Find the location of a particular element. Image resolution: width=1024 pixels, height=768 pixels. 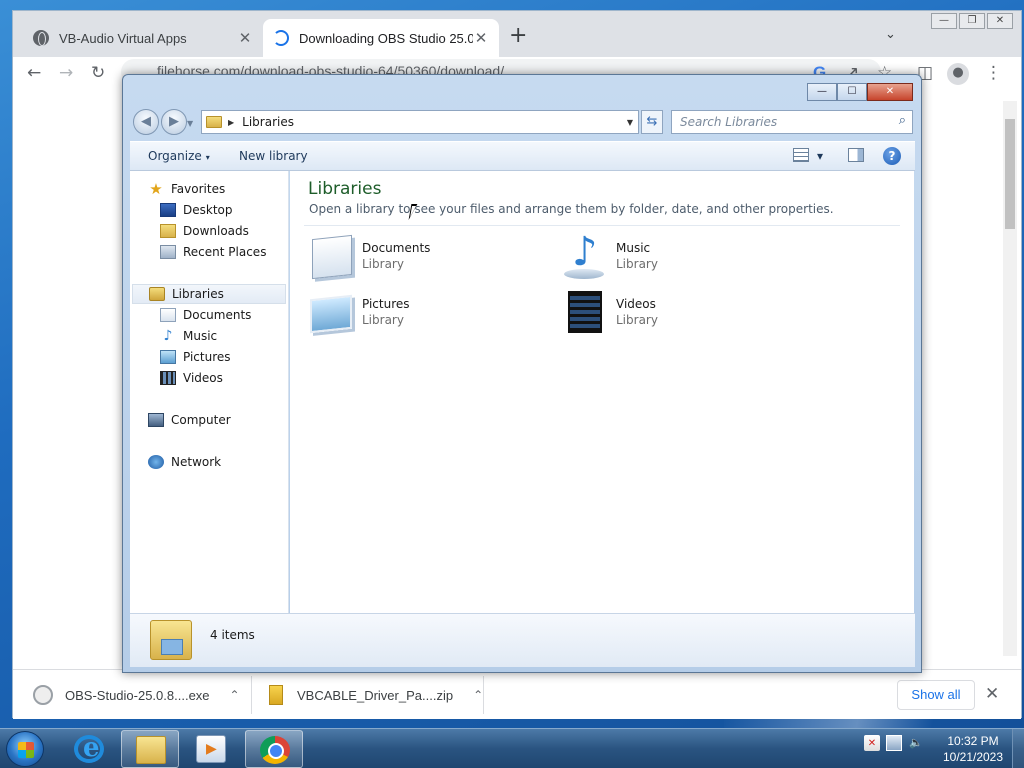

nav-item-videos: Videos is located at coordinates (191, 378).